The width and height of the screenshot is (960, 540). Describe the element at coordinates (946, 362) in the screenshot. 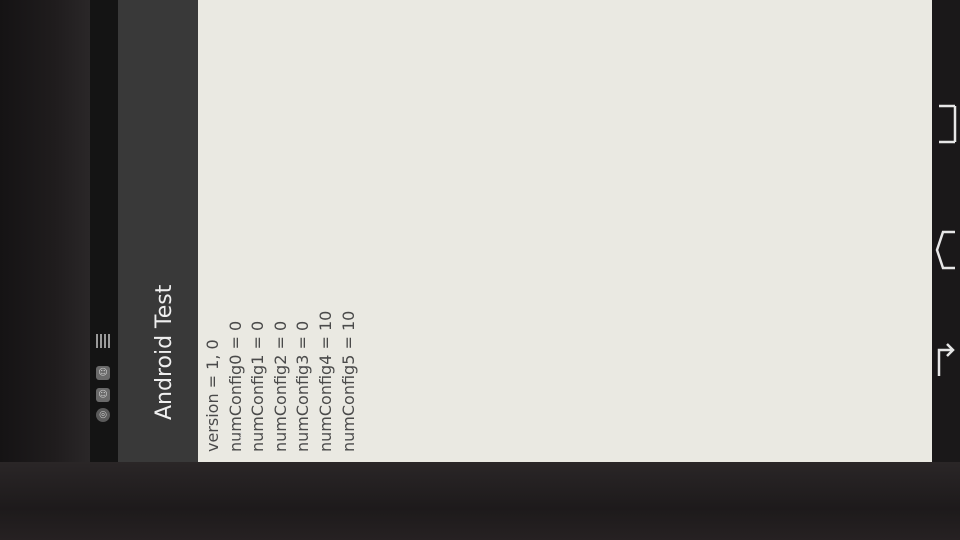

I see `back-icon` at that location.